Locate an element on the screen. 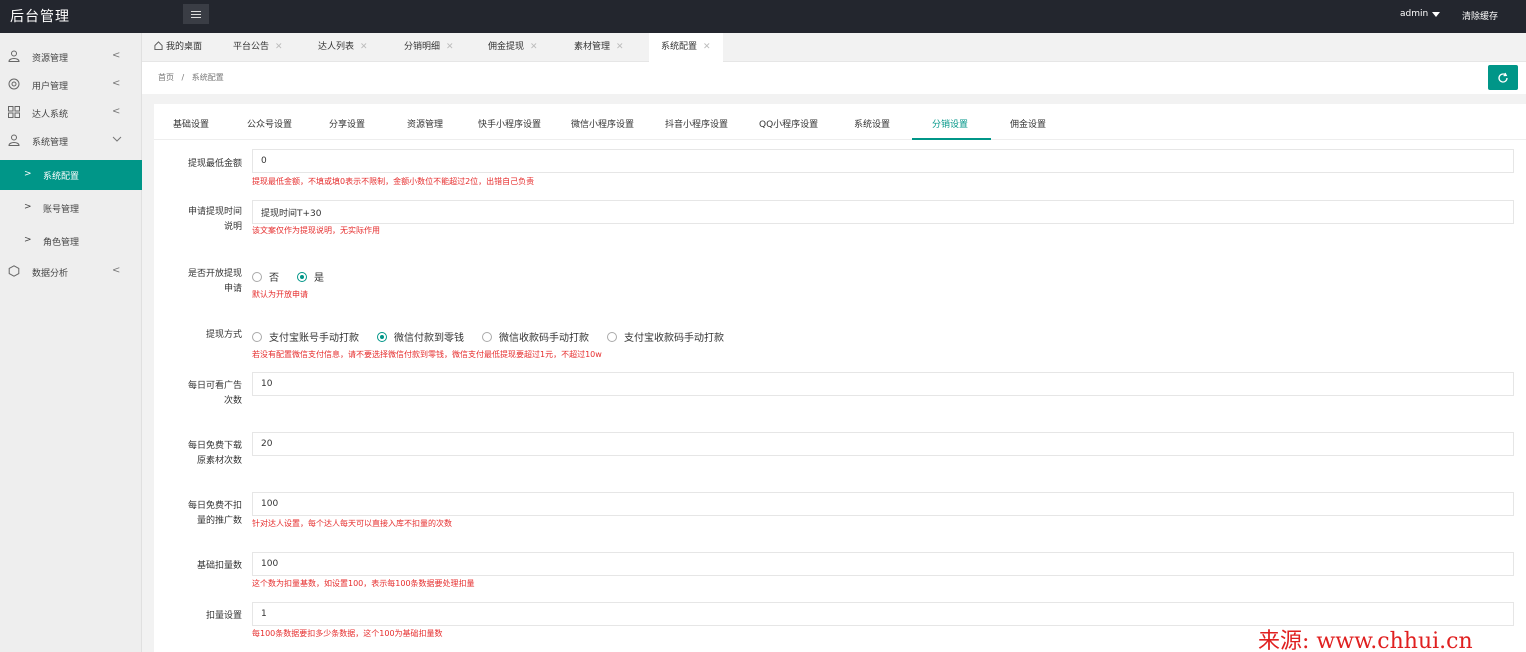 Image resolution: width=1526 pixels, height=652 pixels. radio-label: 微信收款码手动打款 is located at coordinates (544, 338).